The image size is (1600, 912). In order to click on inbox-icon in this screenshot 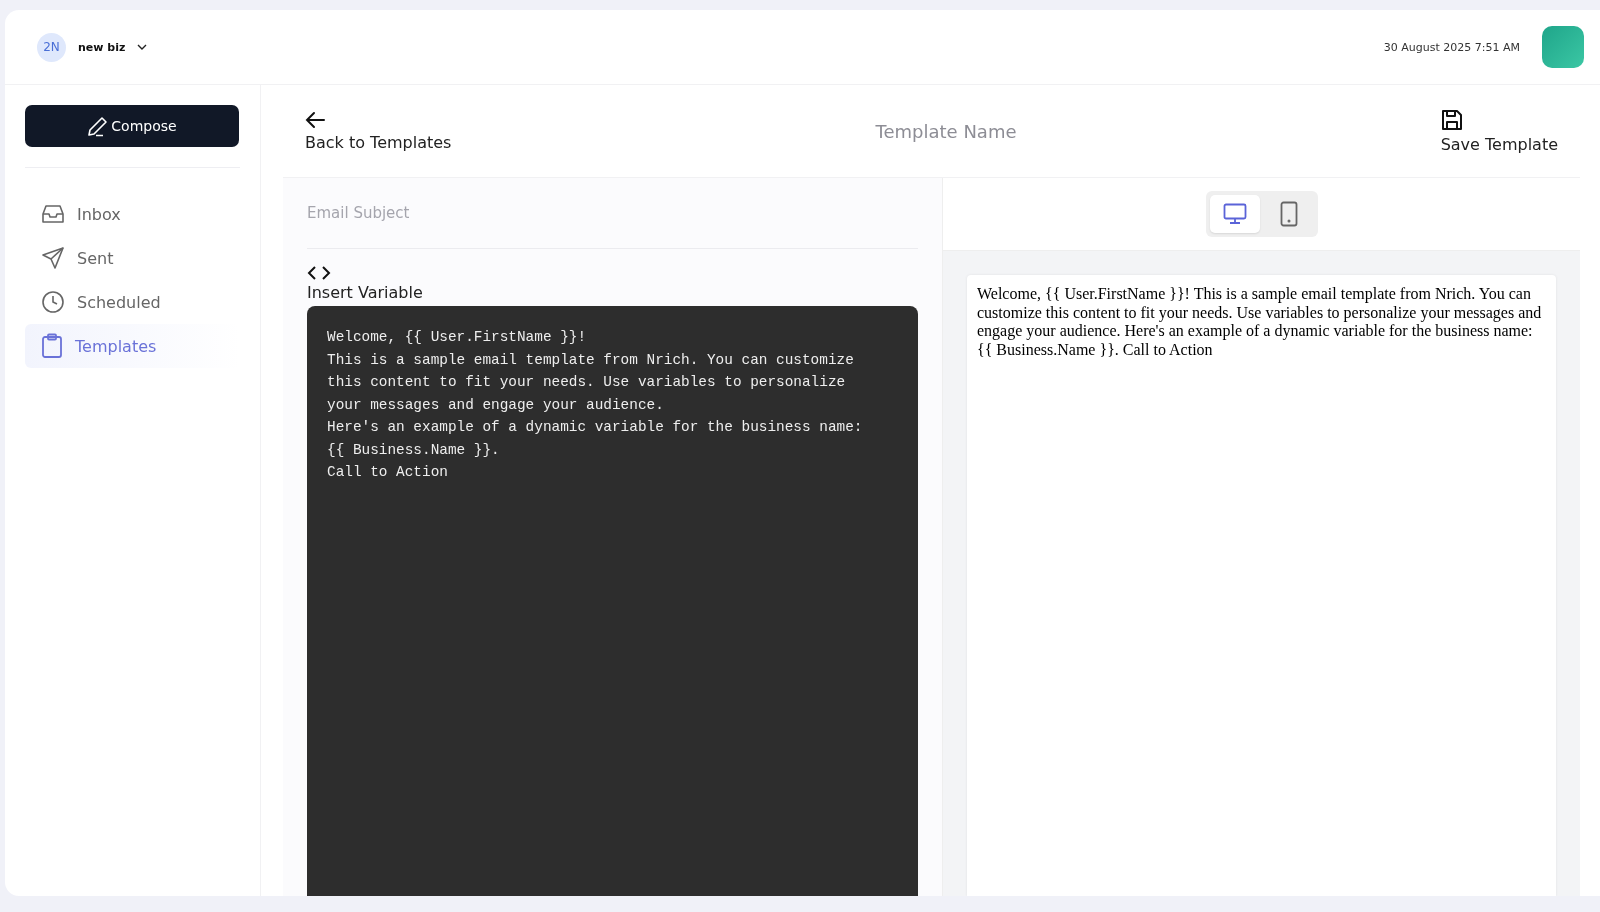, I will do `click(53, 214)`.